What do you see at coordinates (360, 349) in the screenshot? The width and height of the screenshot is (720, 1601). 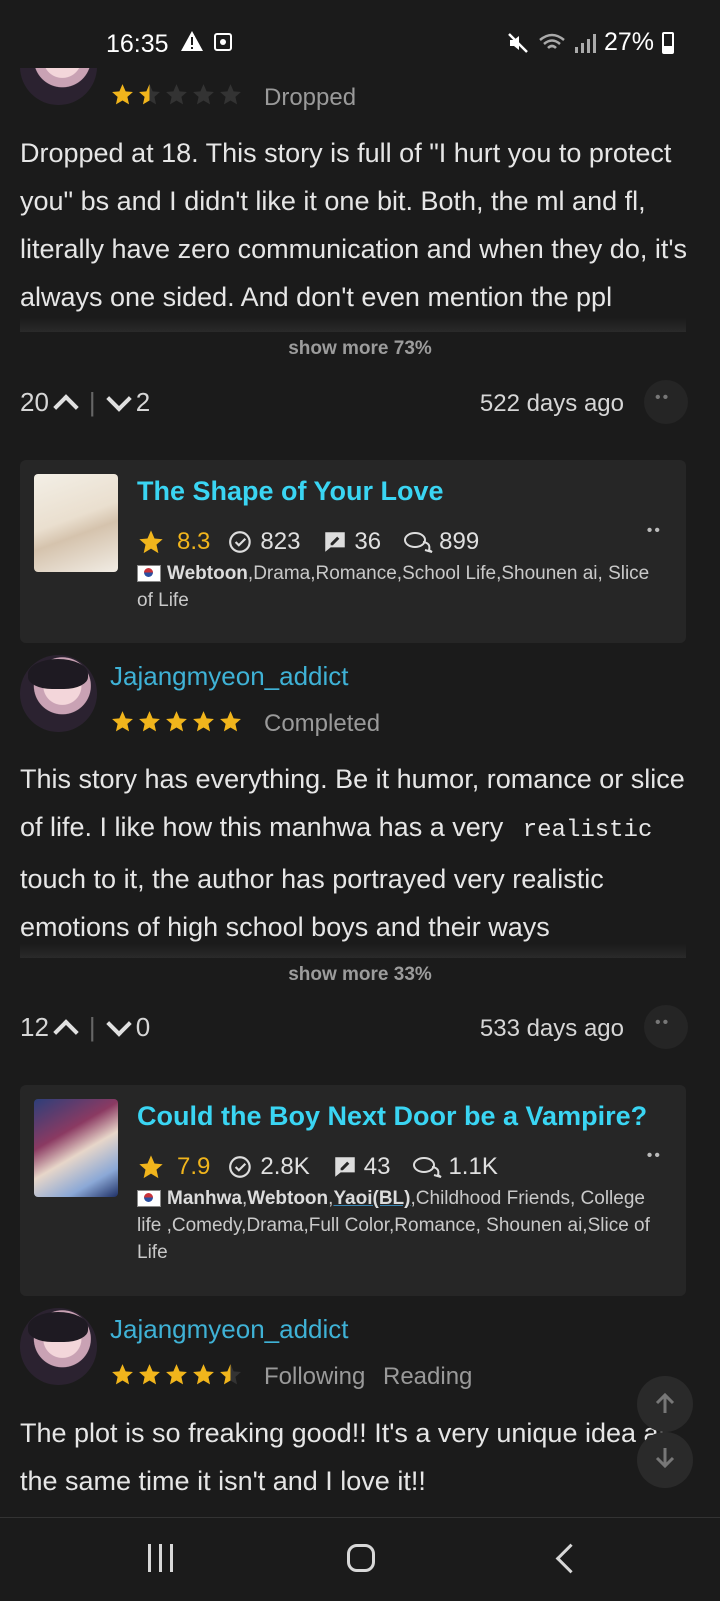 I see `show-more-button: show more 73%` at bounding box center [360, 349].